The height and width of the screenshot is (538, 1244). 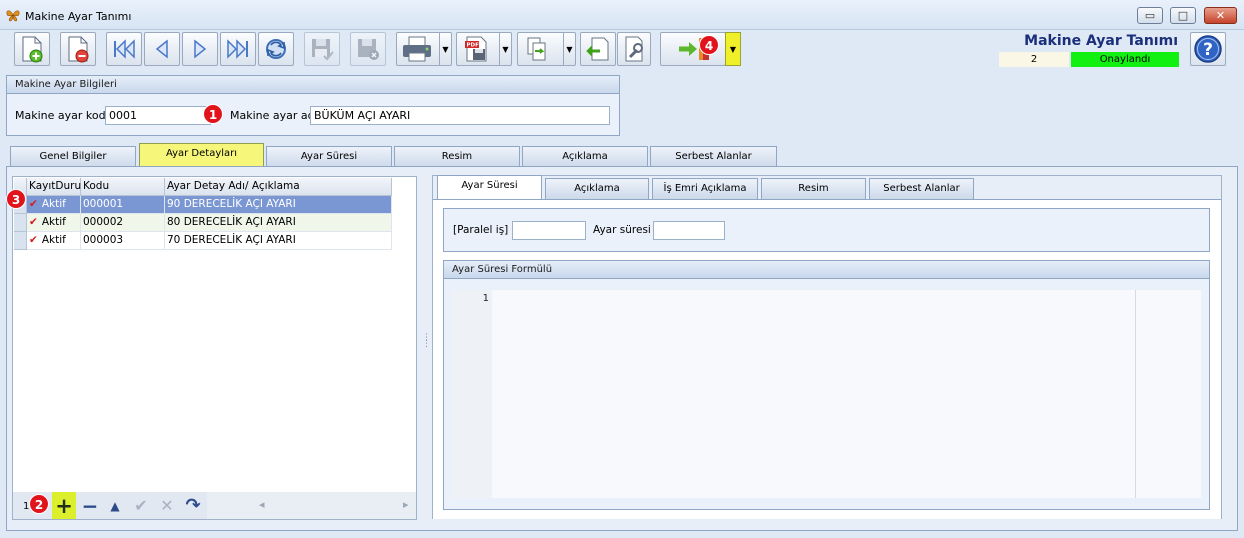 What do you see at coordinates (329, 156) in the screenshot?
I see `tab-setting-duration: Ayar Süresi` at bounding box center [329, 156].